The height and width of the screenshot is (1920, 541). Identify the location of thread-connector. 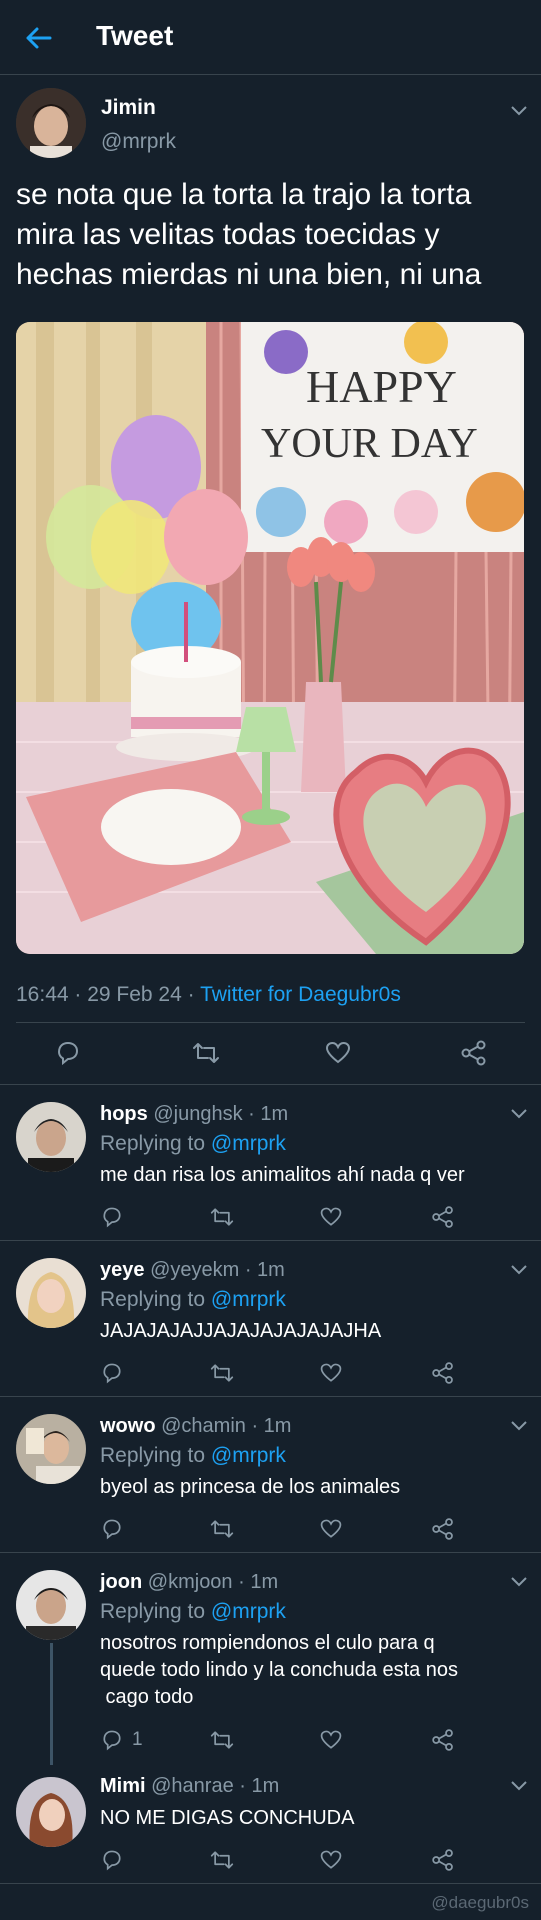
(51, 1704).